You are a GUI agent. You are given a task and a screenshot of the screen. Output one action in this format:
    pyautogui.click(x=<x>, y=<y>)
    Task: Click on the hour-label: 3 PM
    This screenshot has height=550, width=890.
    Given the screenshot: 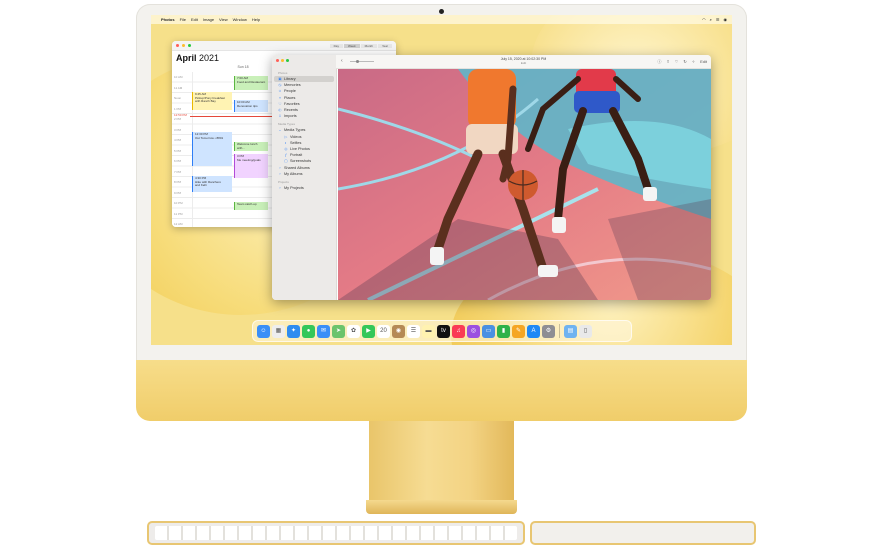 What is the action you would take?
    pyautogui.click(x=178, y=129)
    